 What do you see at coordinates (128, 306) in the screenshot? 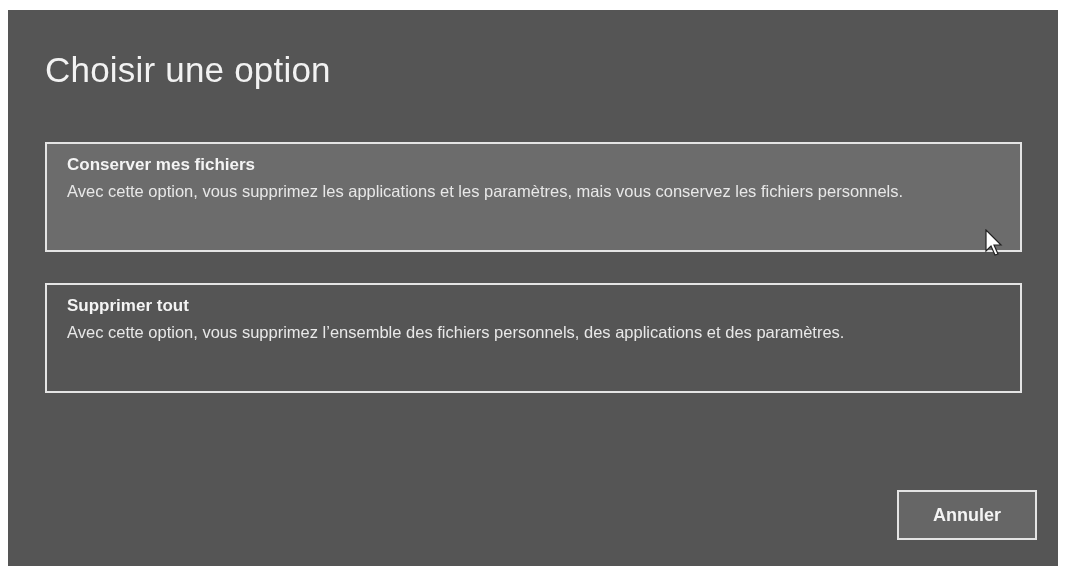
I see `option-heading: Supprimer tout` at bounding box center [128, 306].